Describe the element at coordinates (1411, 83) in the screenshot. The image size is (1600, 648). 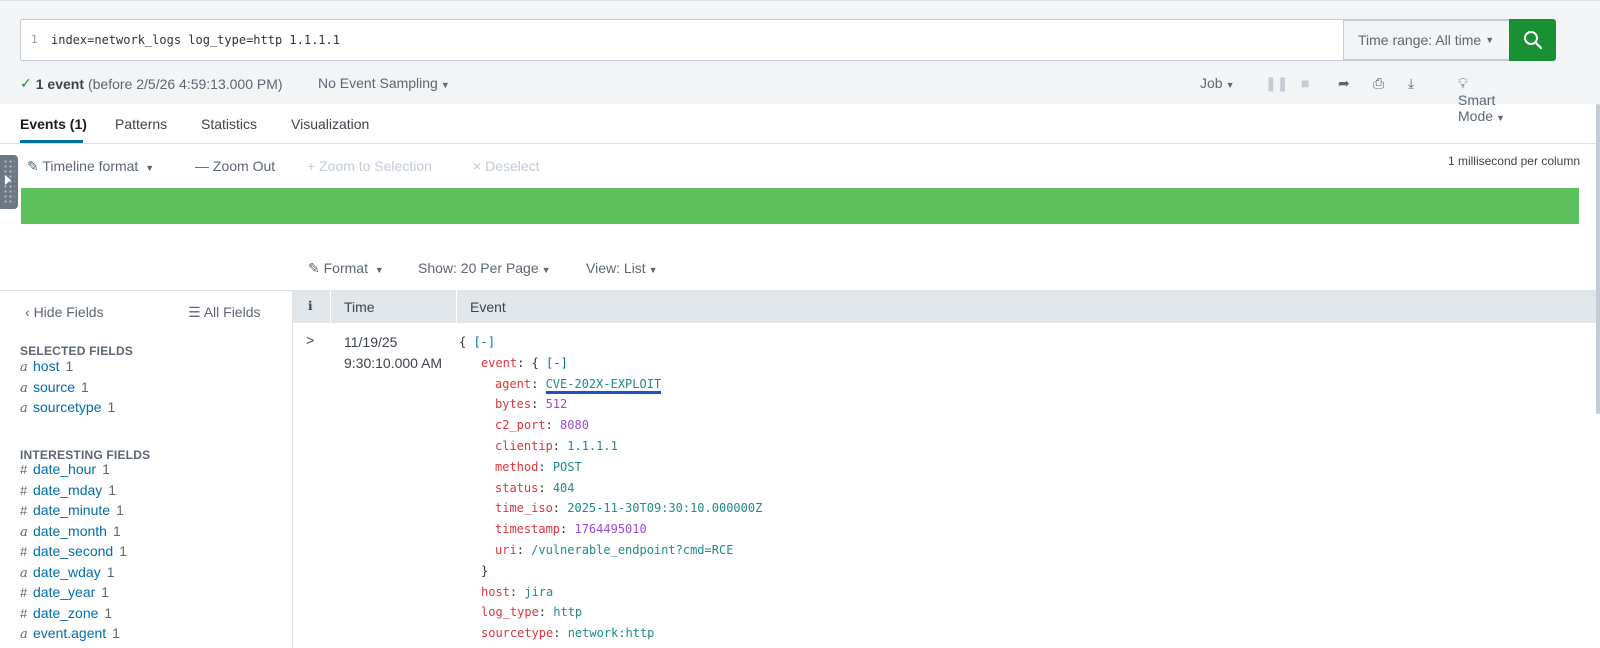
I see `export-icon: ⤓` at that location.